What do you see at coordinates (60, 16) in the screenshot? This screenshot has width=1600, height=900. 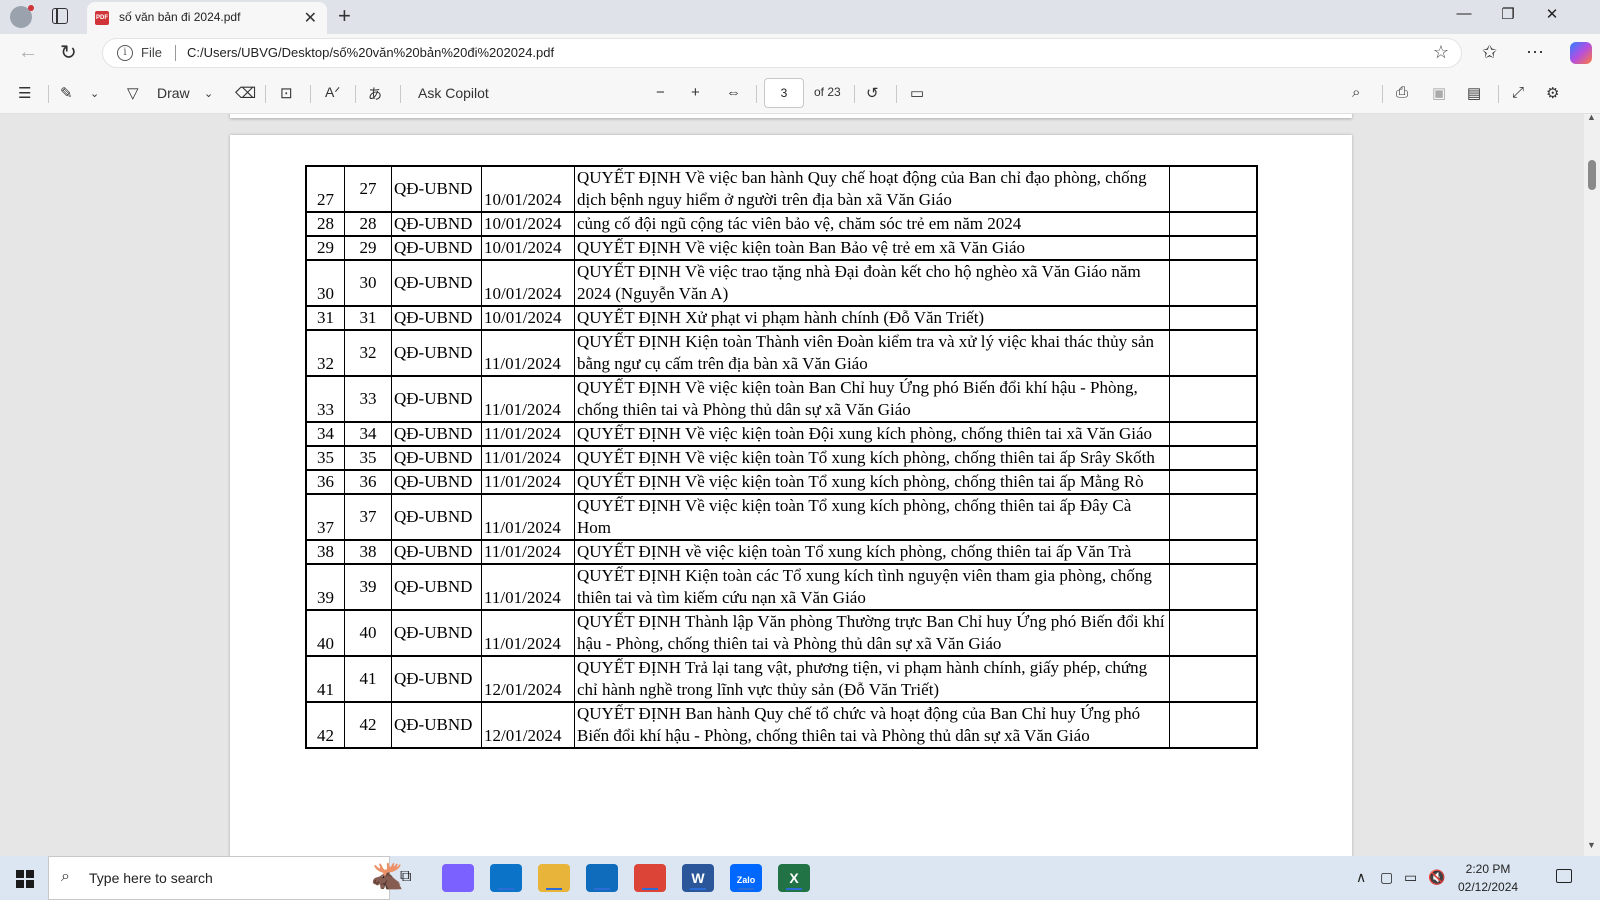 I see `tab-actions-icon` at bounding box center [60, 16].